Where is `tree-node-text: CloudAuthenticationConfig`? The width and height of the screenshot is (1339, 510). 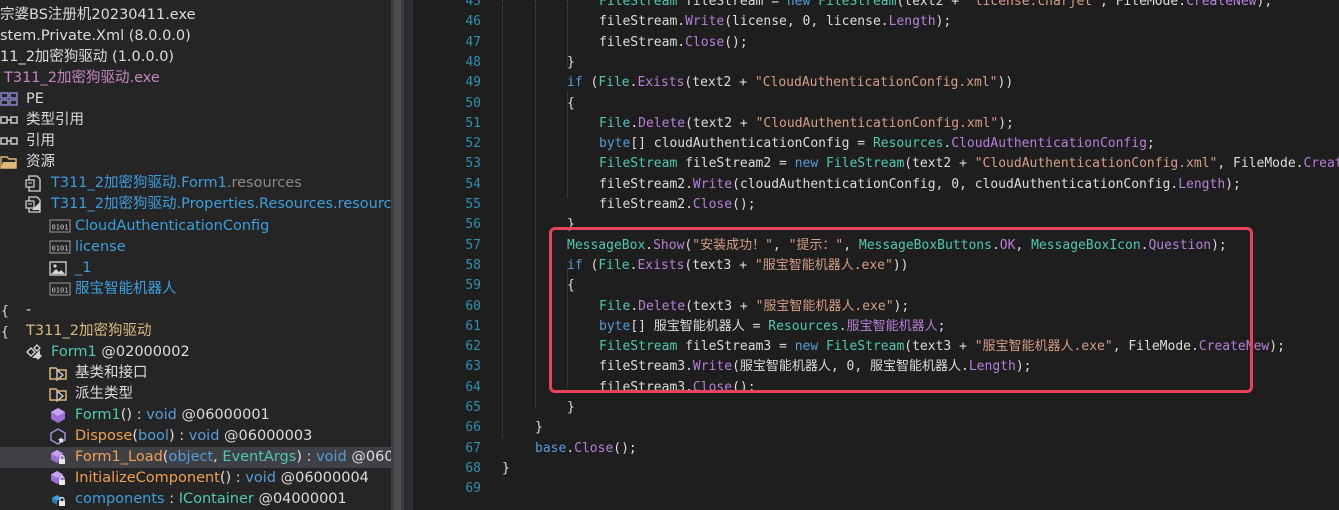
tree-node-text: CloudAuthenticationConfig is located at coordinates (172, 225).